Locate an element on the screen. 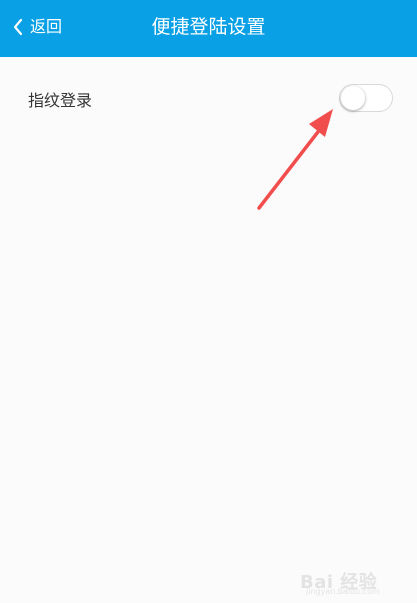  app-header: 返回 便捷登陆设置 is located at coordinates (208, 28).